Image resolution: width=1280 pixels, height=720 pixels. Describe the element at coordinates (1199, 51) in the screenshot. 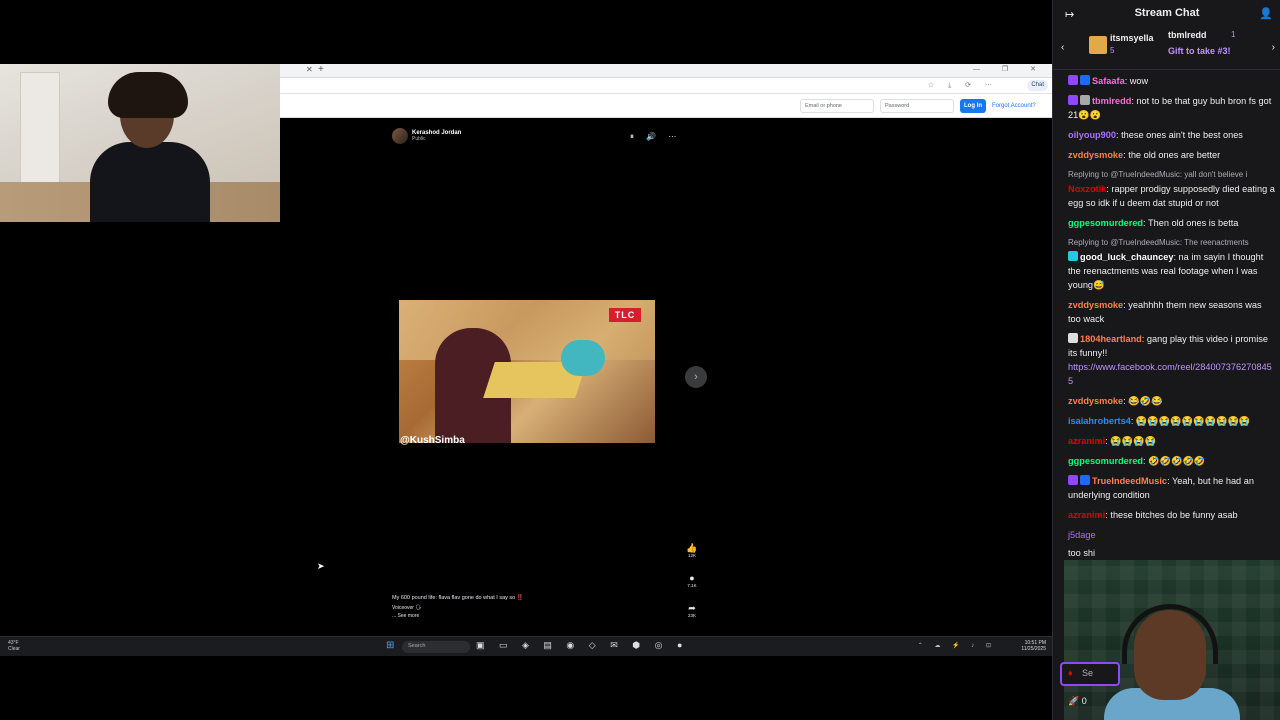

I see `gift-cta: Gift to take #3!` at that location.